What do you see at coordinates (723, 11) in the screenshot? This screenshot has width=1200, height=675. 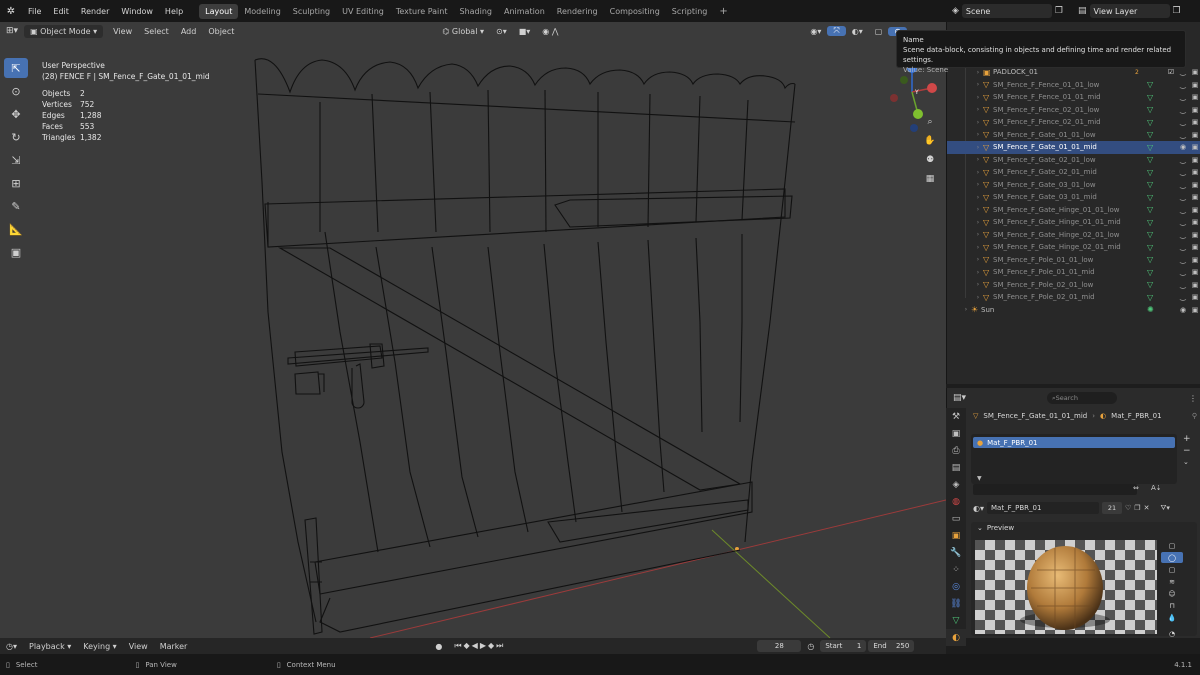 I see `add-workspace-button: +` at bounding box center [723, 11].